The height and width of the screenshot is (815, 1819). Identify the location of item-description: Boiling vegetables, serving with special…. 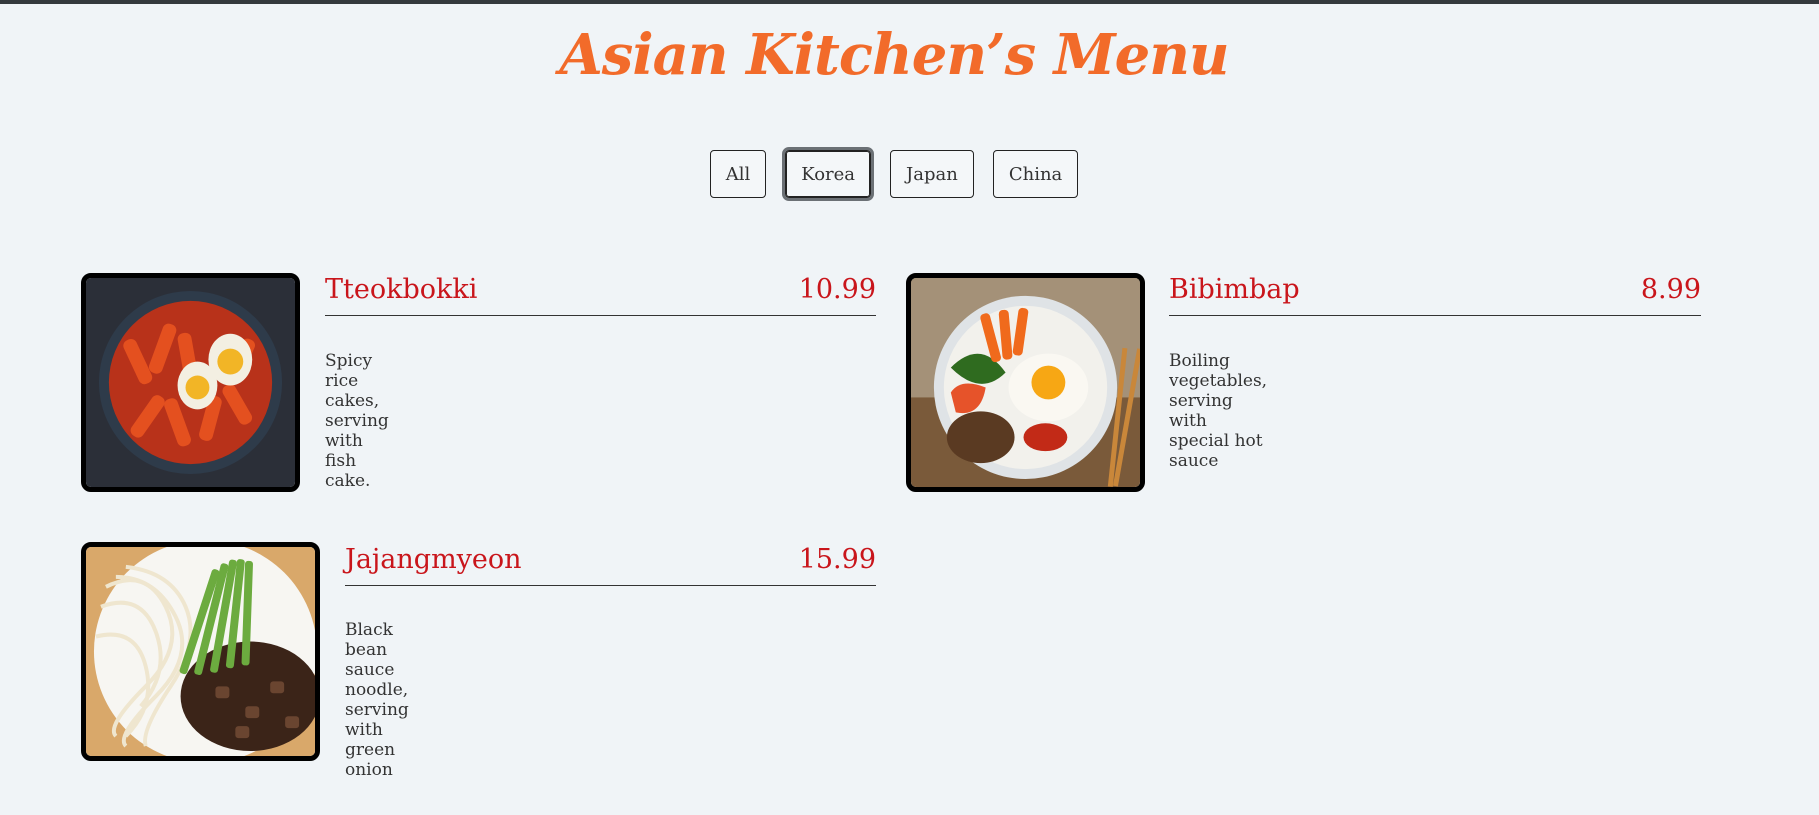
(1218, 411).